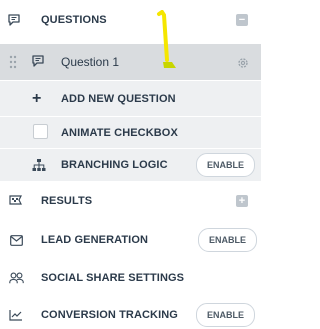 This screenshot has width=320, height=329. I want to click on animate-checkbox-row: ANIMATE CHECKBOX, so click(130, 132).